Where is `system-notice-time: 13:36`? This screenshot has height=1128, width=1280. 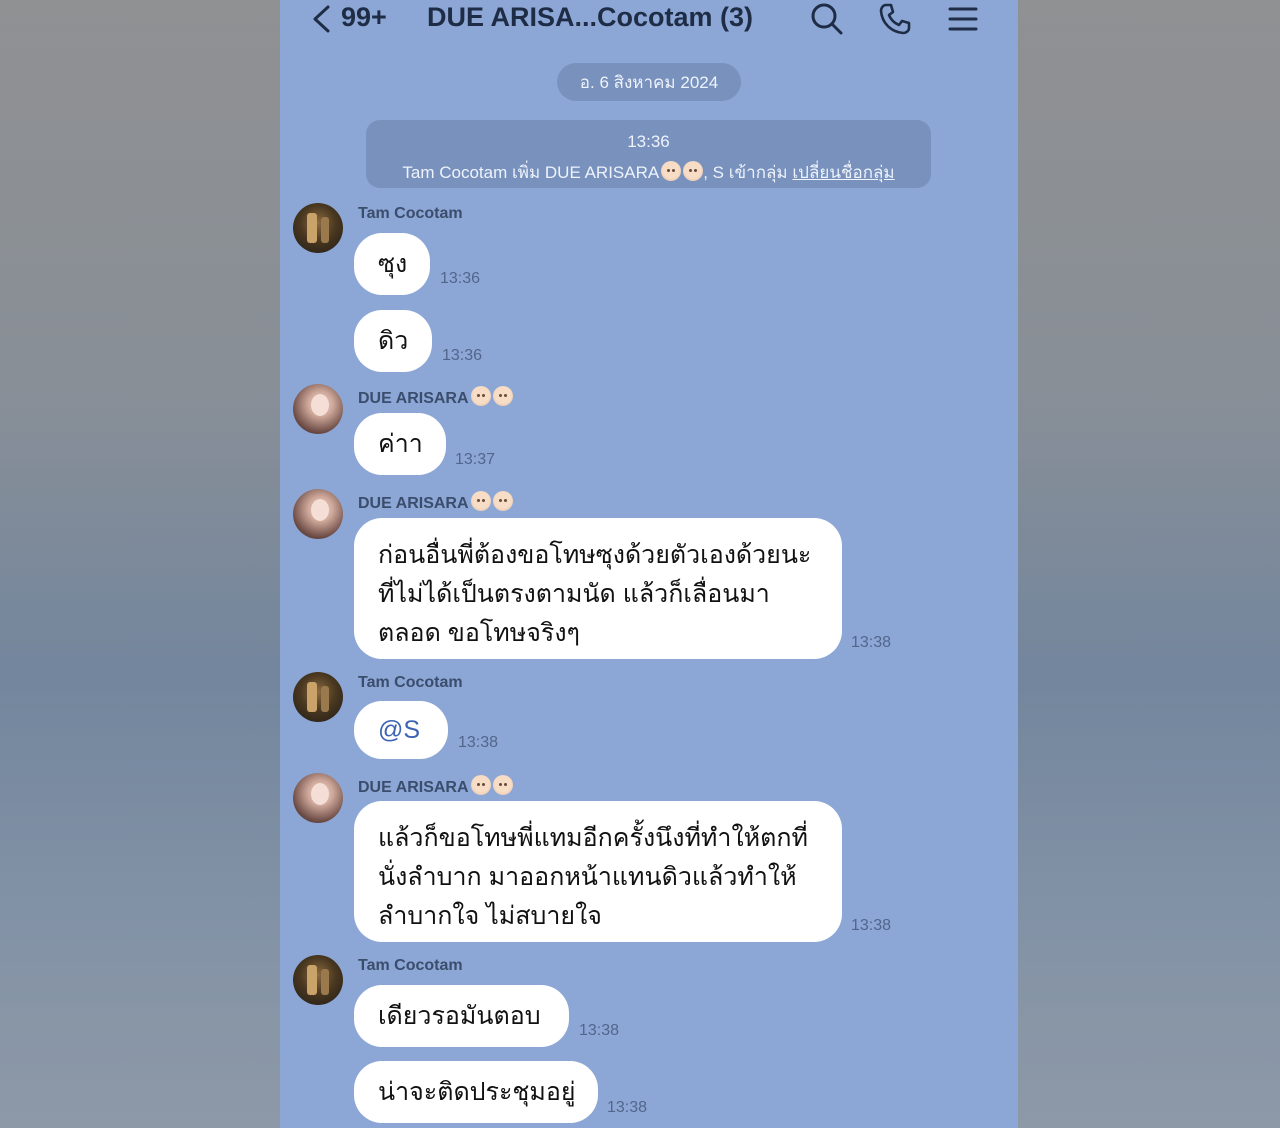 system-notice-time: 13:36 is located at coordinates (648, 141).